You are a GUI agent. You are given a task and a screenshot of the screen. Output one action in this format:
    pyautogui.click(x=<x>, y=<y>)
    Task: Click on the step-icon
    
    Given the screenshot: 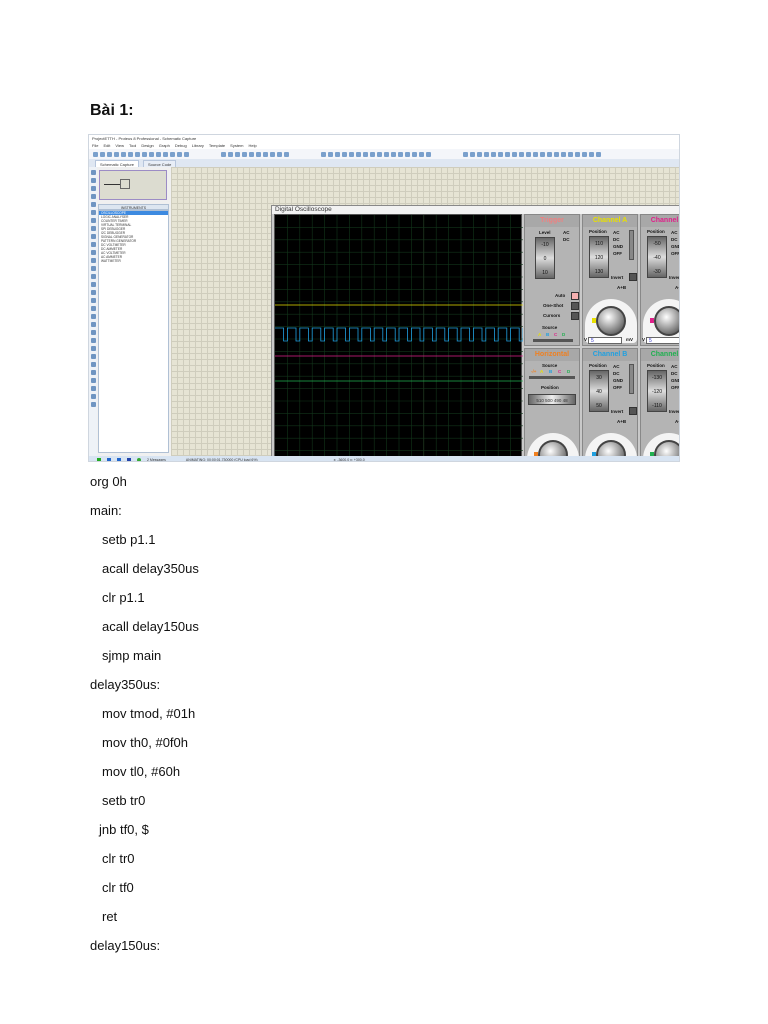 What is the action you would take?
    pyautogui.click(x=109, y=459)
    